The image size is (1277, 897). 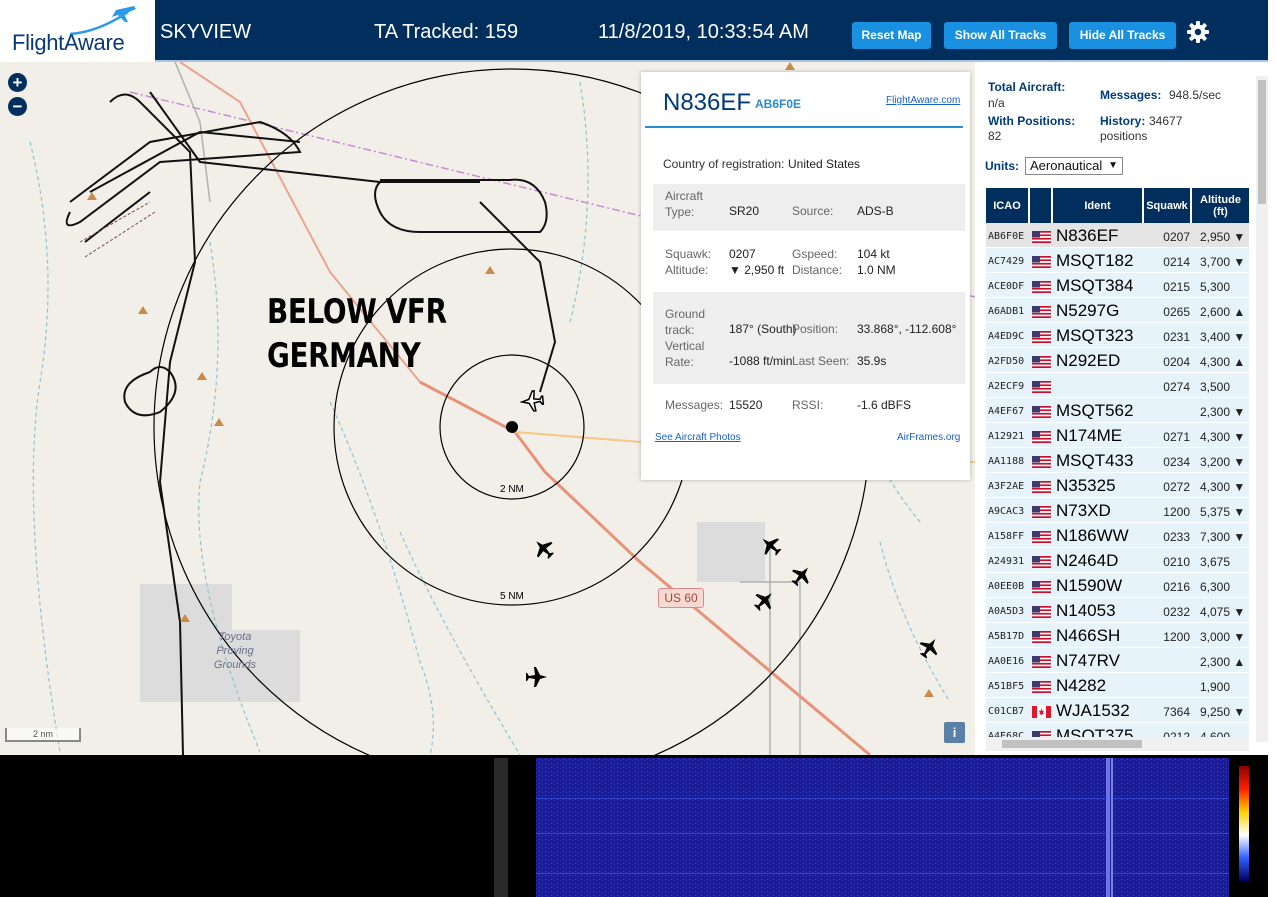 I want to click on row-icao: A158FF, so click(x=1006, y=536).